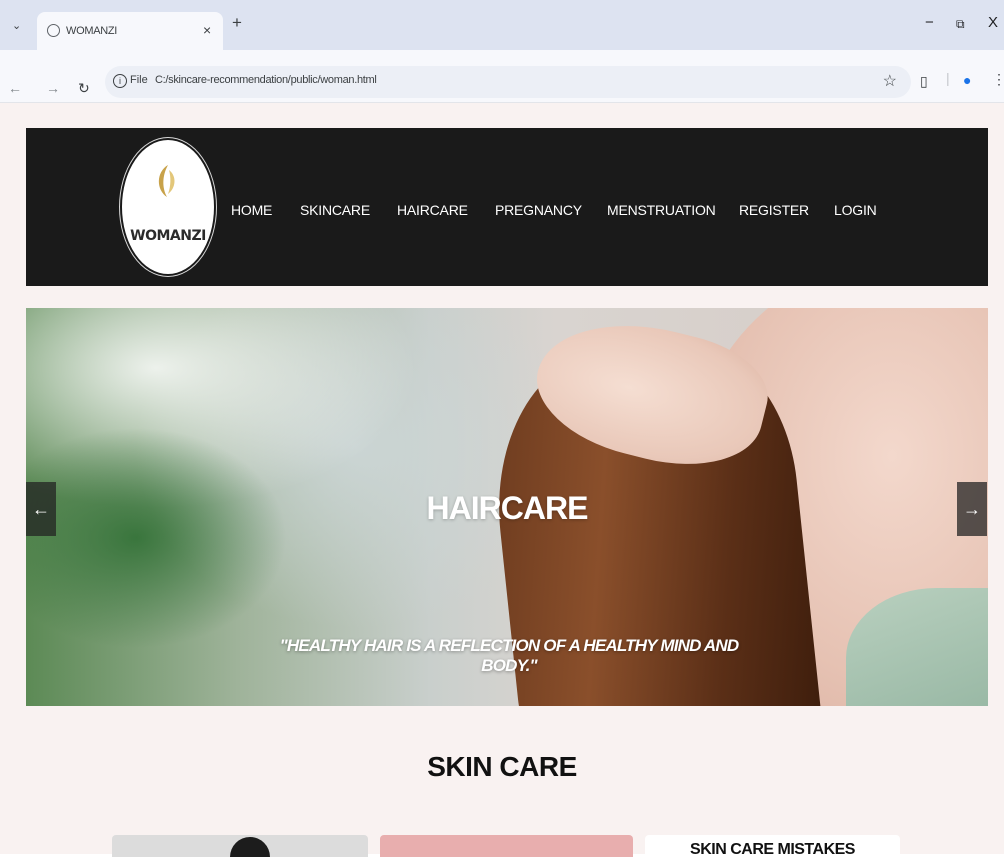  Describe the element at coordinates (855, 210) in the screenshot. I see `nav-login: LOGIN` at that location.